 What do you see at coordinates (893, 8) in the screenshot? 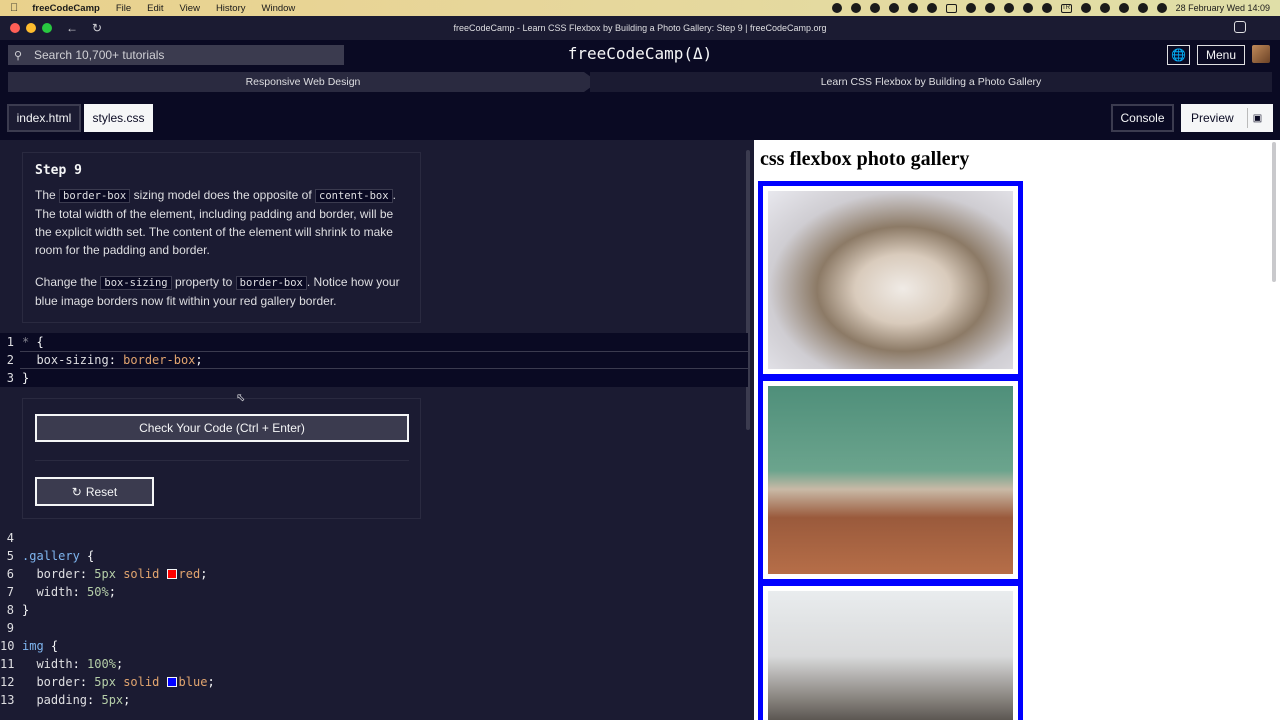
I see `cloud-icon` at bounding box center [893, 8].